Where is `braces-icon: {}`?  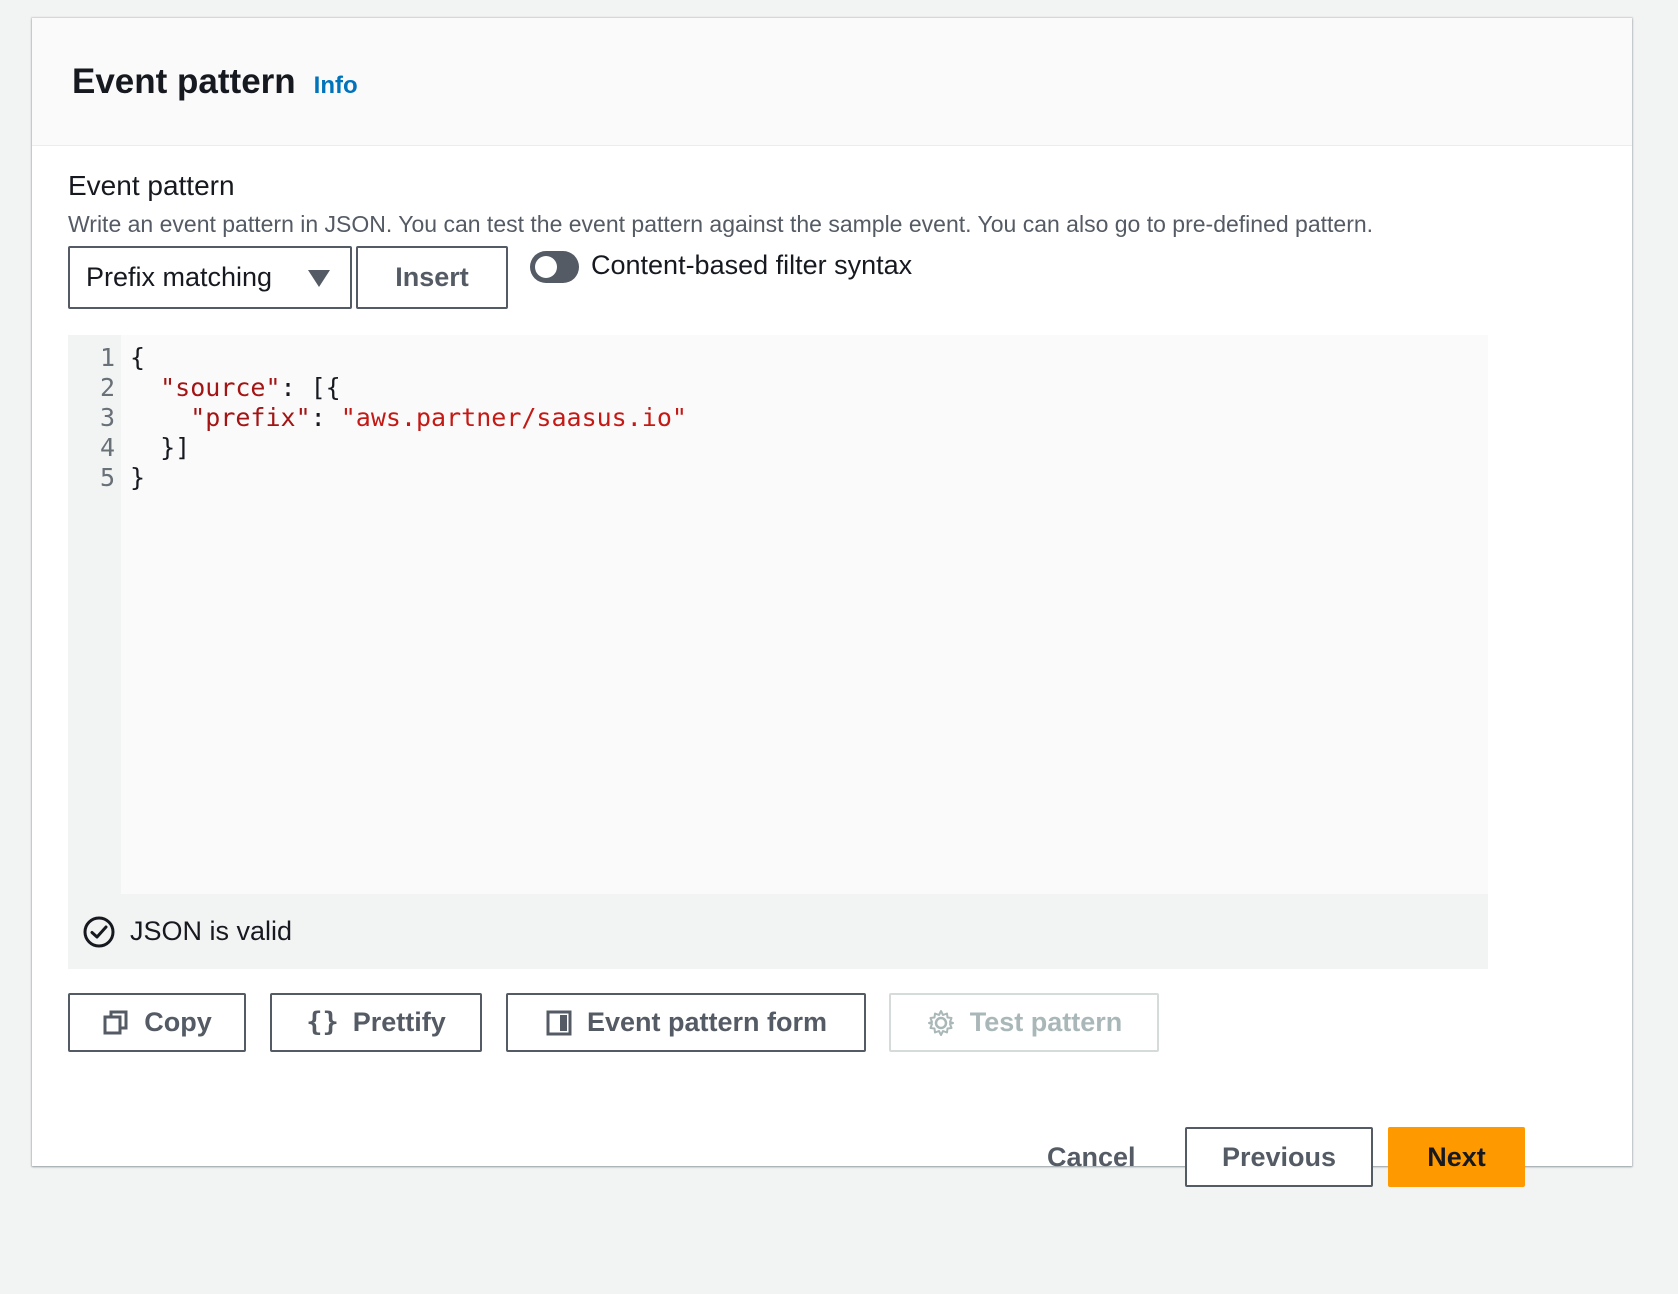
braces-icon: {} is located at coordinates (322, 1022).